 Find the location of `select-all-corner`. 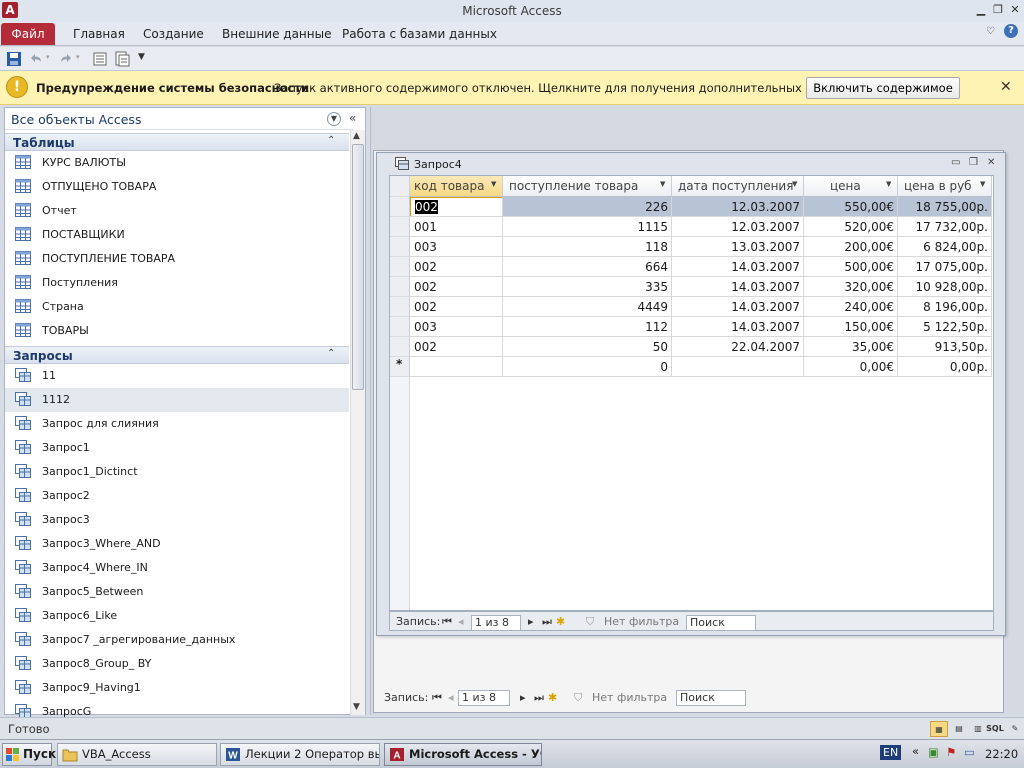

select-all-corner is located at coordinates (400, 186).